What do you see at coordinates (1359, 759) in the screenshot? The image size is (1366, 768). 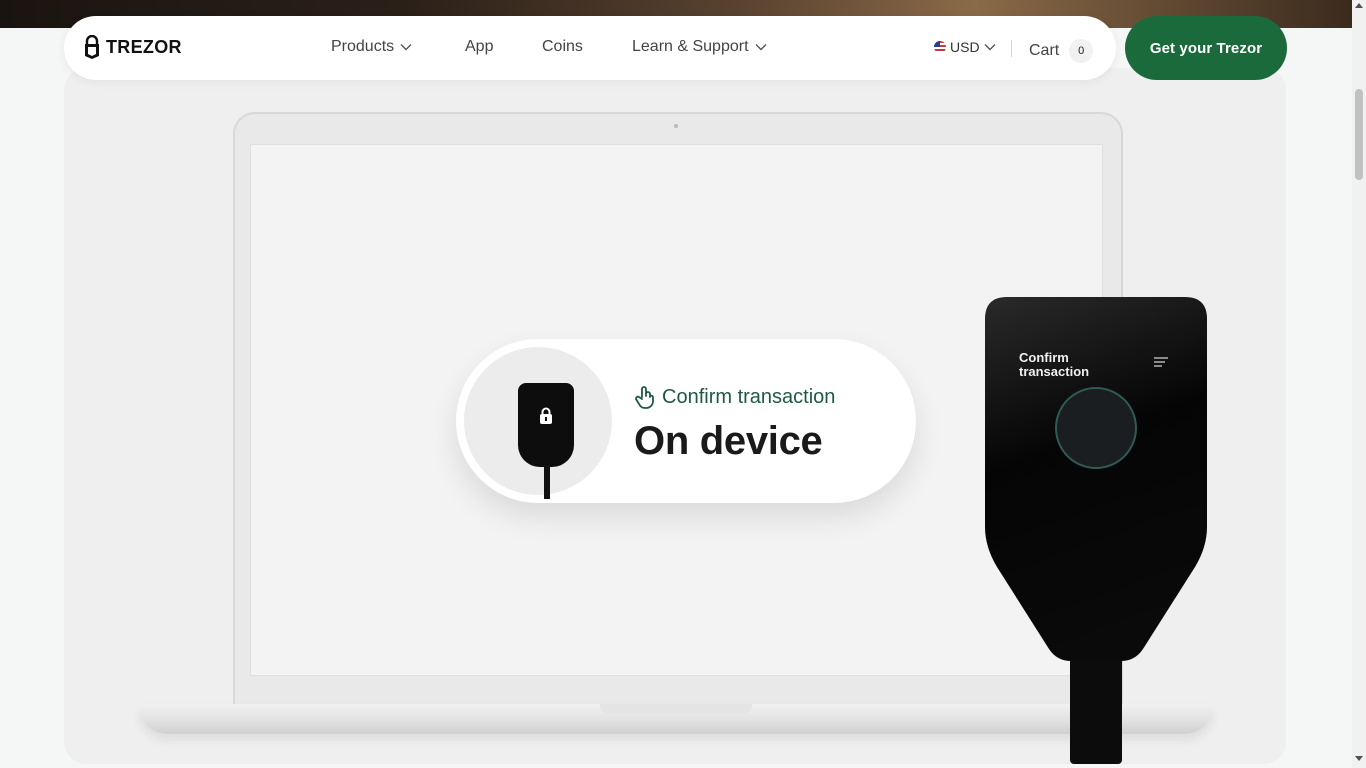 I see `scroll-down-arrow-icon` at bounding box center [1359, 759].